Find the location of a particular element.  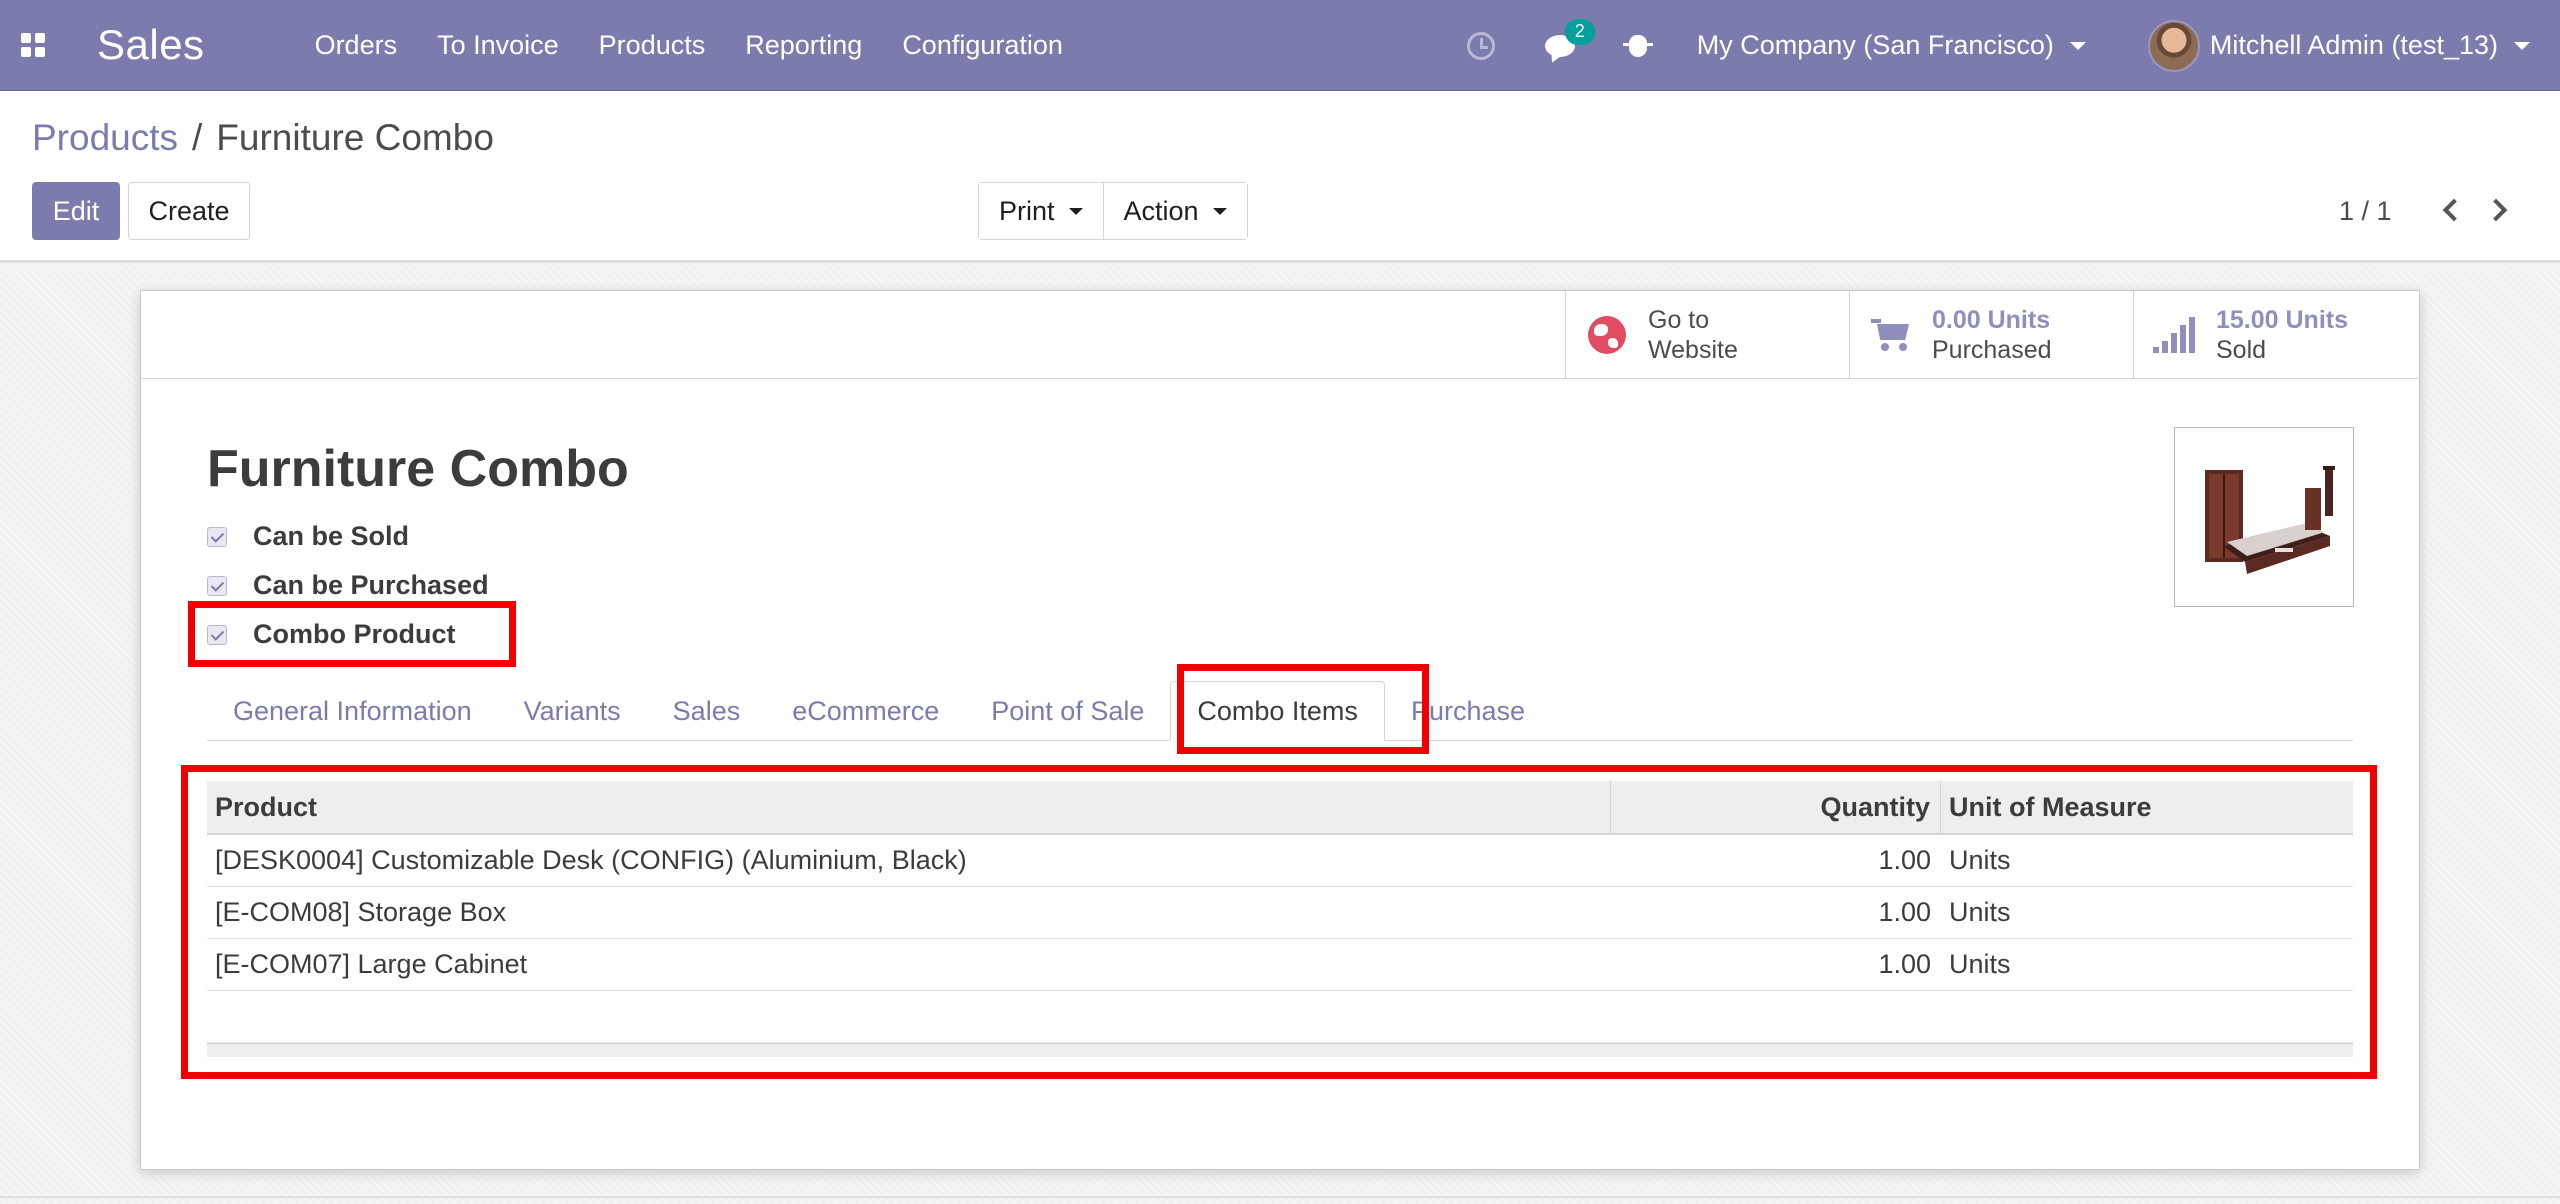

menu-item-reporting: Reporting is located at coordinates (803, 45).